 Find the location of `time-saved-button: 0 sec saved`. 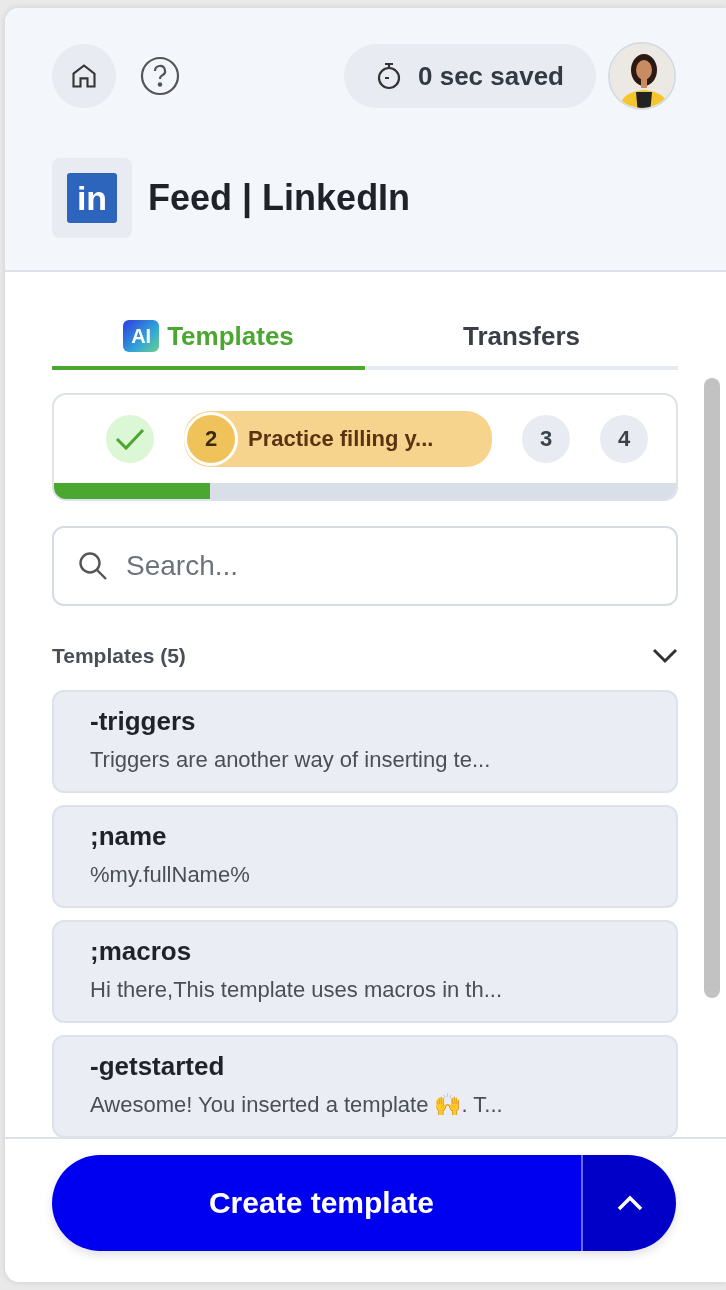

time-saved-button: 0 sec saved is located at coordinates (470, 76).